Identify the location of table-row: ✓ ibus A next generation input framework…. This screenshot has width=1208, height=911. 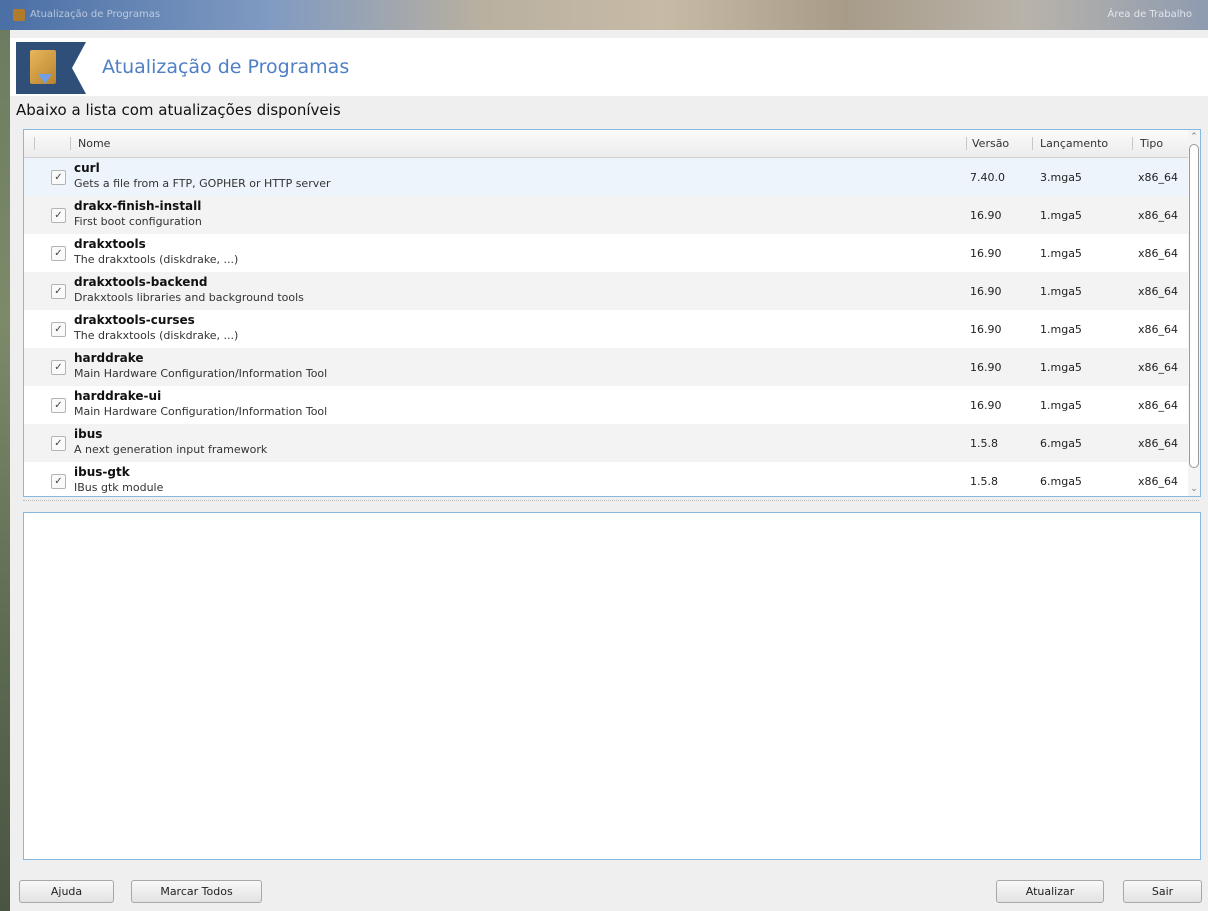
(606, 443).